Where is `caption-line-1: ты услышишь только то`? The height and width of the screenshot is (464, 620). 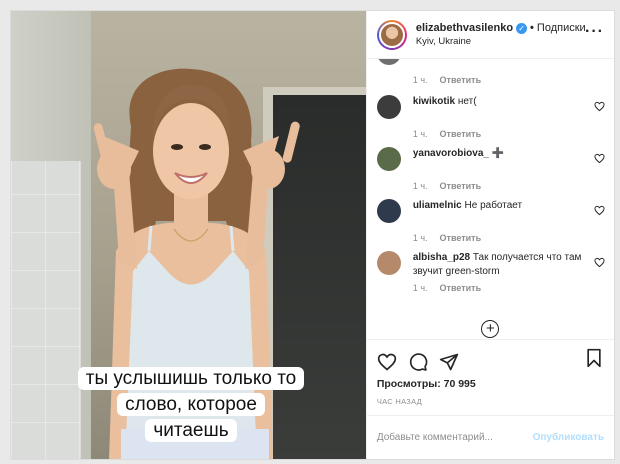 caption-line-1: ты услышишь только то is located at coordinates (191, 378).